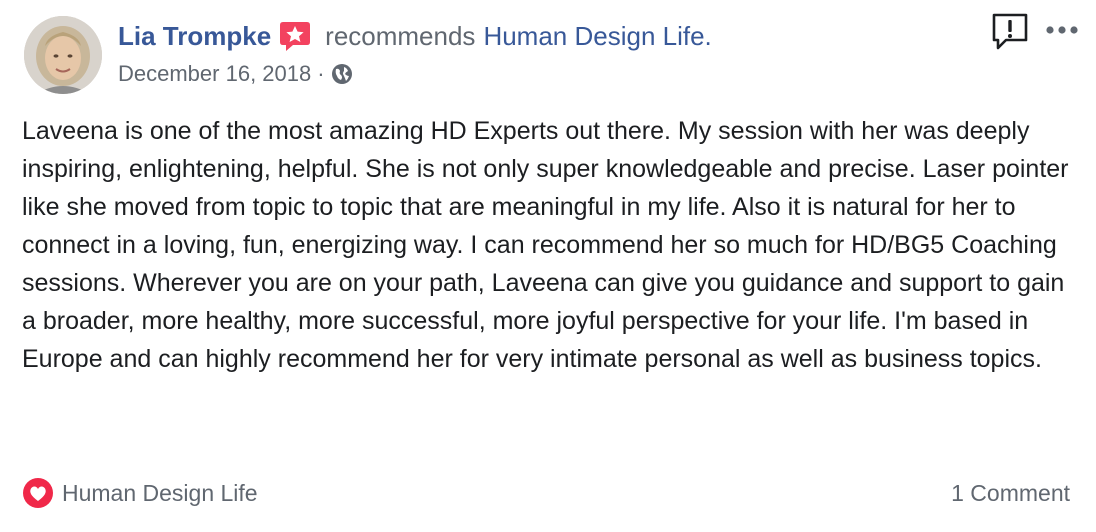 The image size is (1096, 532). What do you see at coordinates (194, 36) in the screenshot?
I see `author-name-link: Lia Trompke` at bounding box center [194, 36].